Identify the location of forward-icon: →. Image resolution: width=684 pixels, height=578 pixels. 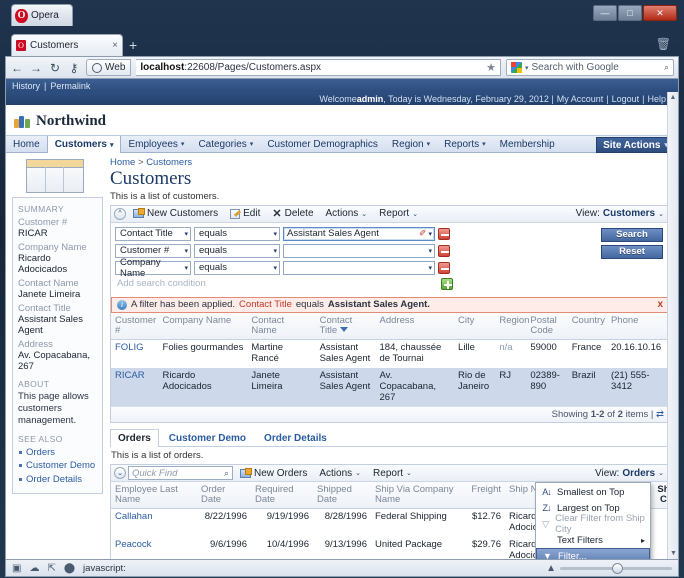
(36, 68).